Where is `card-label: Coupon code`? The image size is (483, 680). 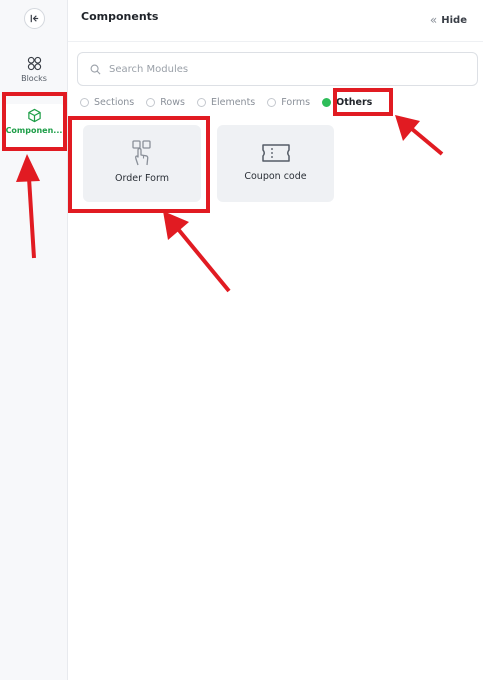
card-label: Coupon code is located at coordinates (275, 176).